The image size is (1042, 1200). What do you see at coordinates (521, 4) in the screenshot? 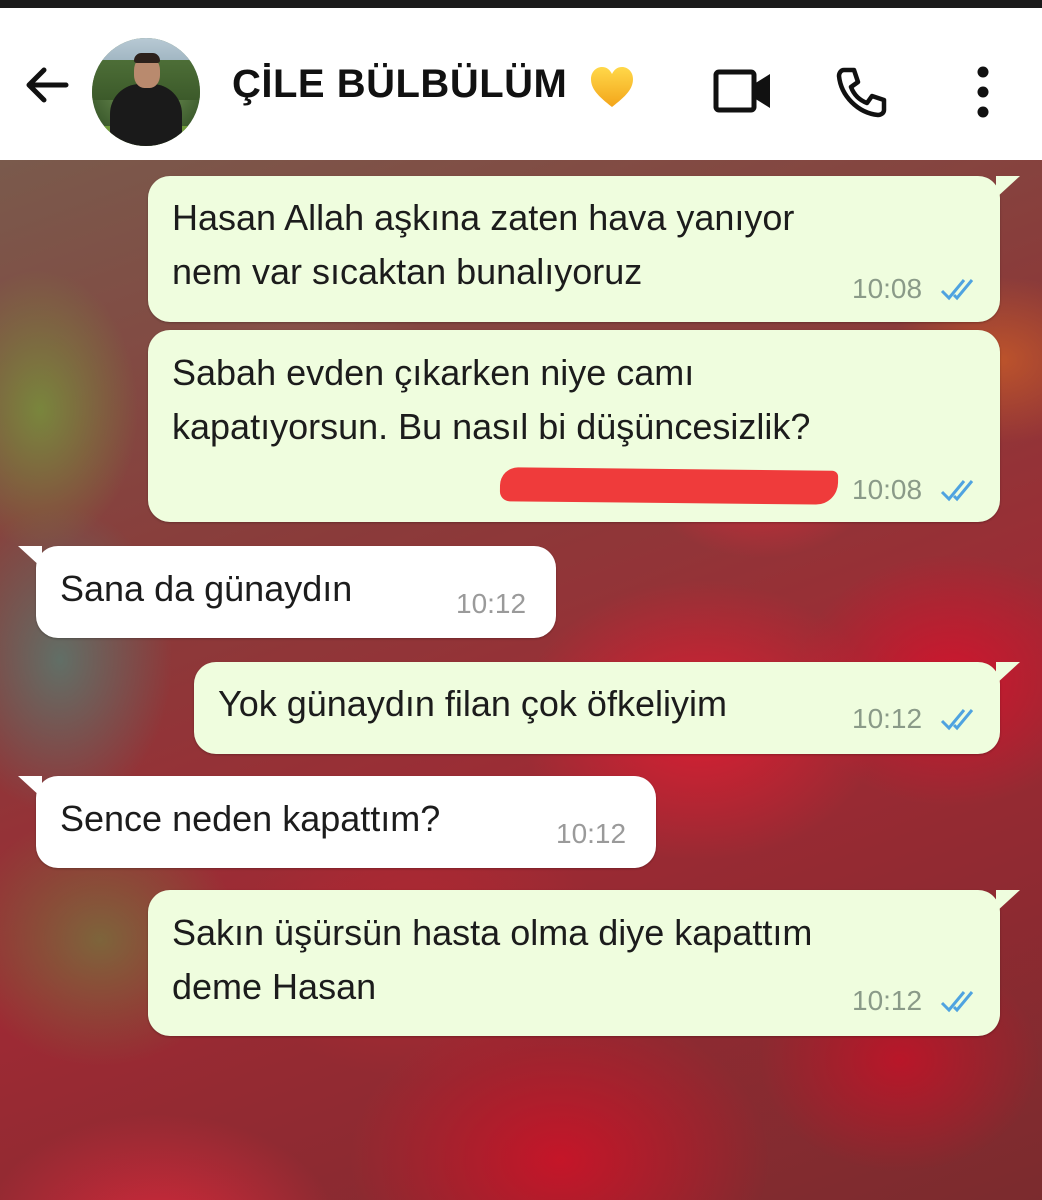
I see `status-bar-edge` at bounding box center [521, 4].